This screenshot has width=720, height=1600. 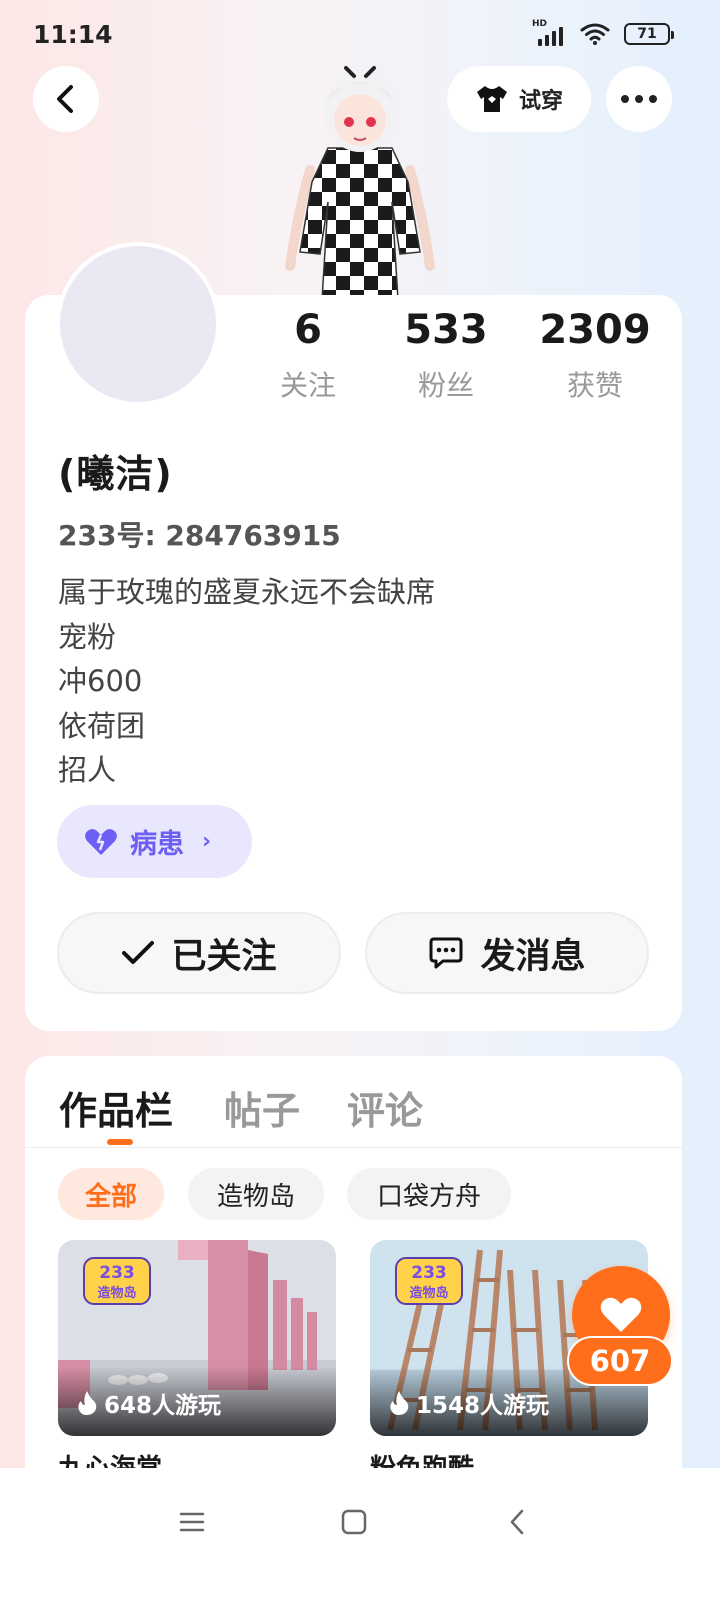 I want to click on status-tag-label: 病患, so click(x=157, y=844).